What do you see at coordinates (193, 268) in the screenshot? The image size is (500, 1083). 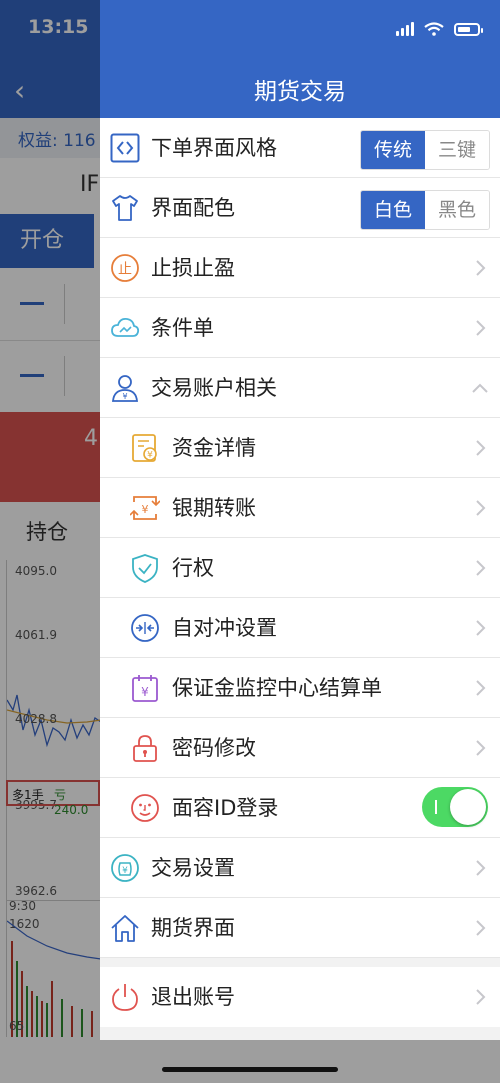 I see `menu-item-label: 止损止盈` at bounding box center [193, 268].